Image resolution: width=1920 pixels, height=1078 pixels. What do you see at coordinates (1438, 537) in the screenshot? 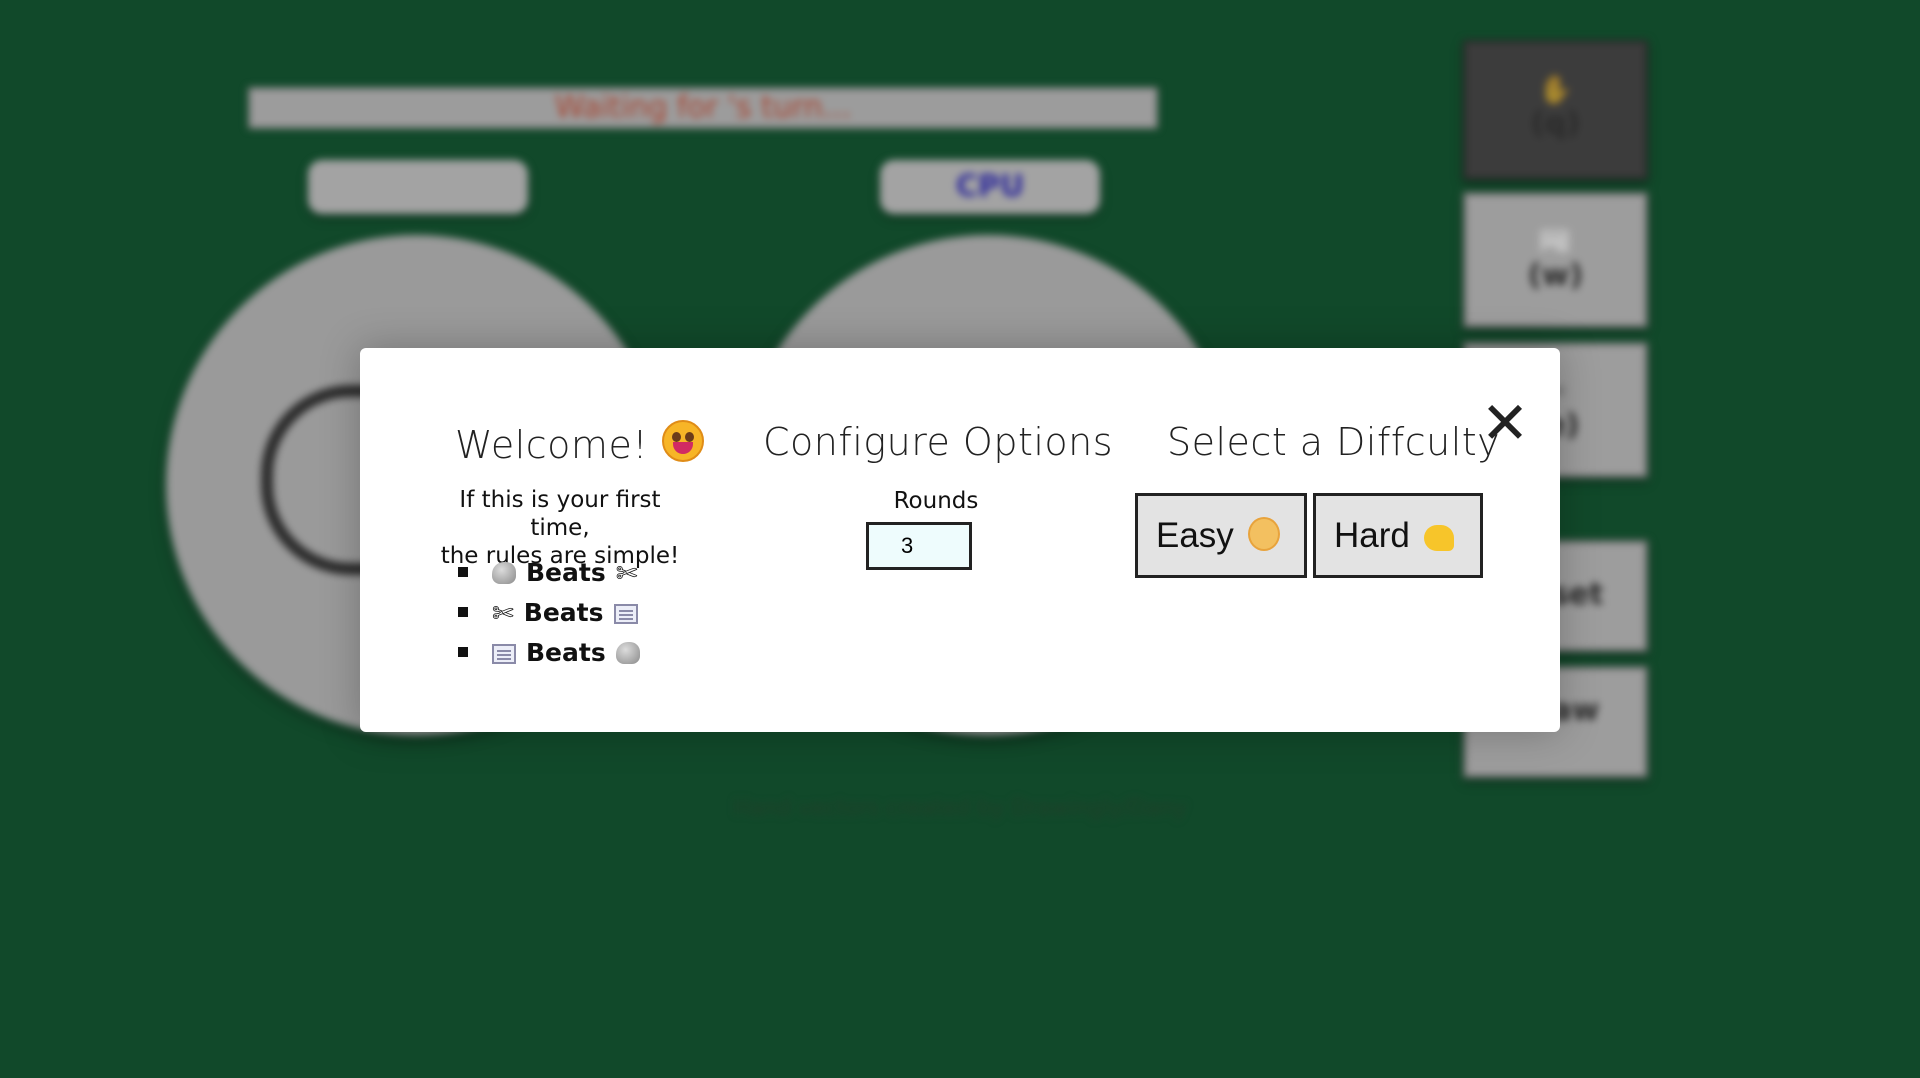
I see `flexed-biceps-icon` at bounding box center [1438, 537].